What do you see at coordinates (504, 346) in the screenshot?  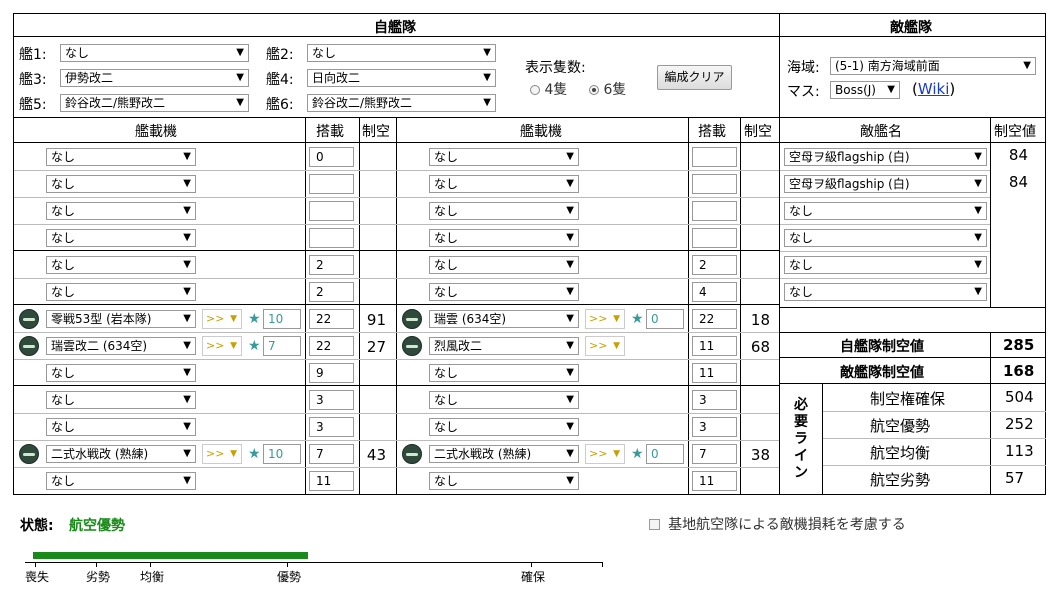 I see `equip-select-right: 烈風改二 ▼` at bounding box center [504, 346].